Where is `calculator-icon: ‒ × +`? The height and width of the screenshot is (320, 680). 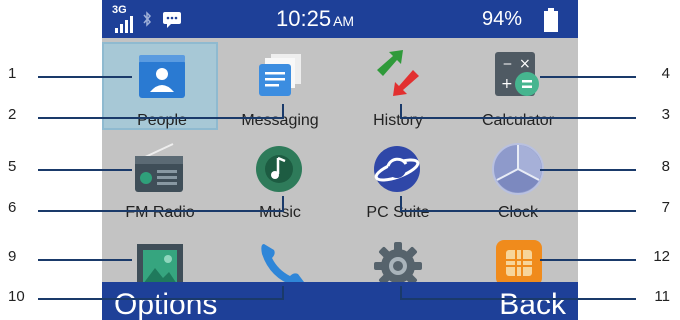 calculator-icon: ‒ × + is located at coordinates (517, 74).